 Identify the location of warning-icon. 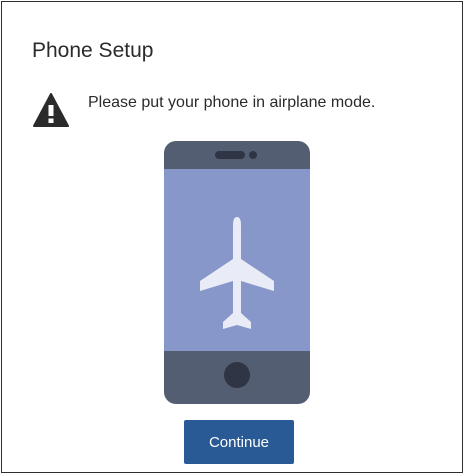
(51, 110).